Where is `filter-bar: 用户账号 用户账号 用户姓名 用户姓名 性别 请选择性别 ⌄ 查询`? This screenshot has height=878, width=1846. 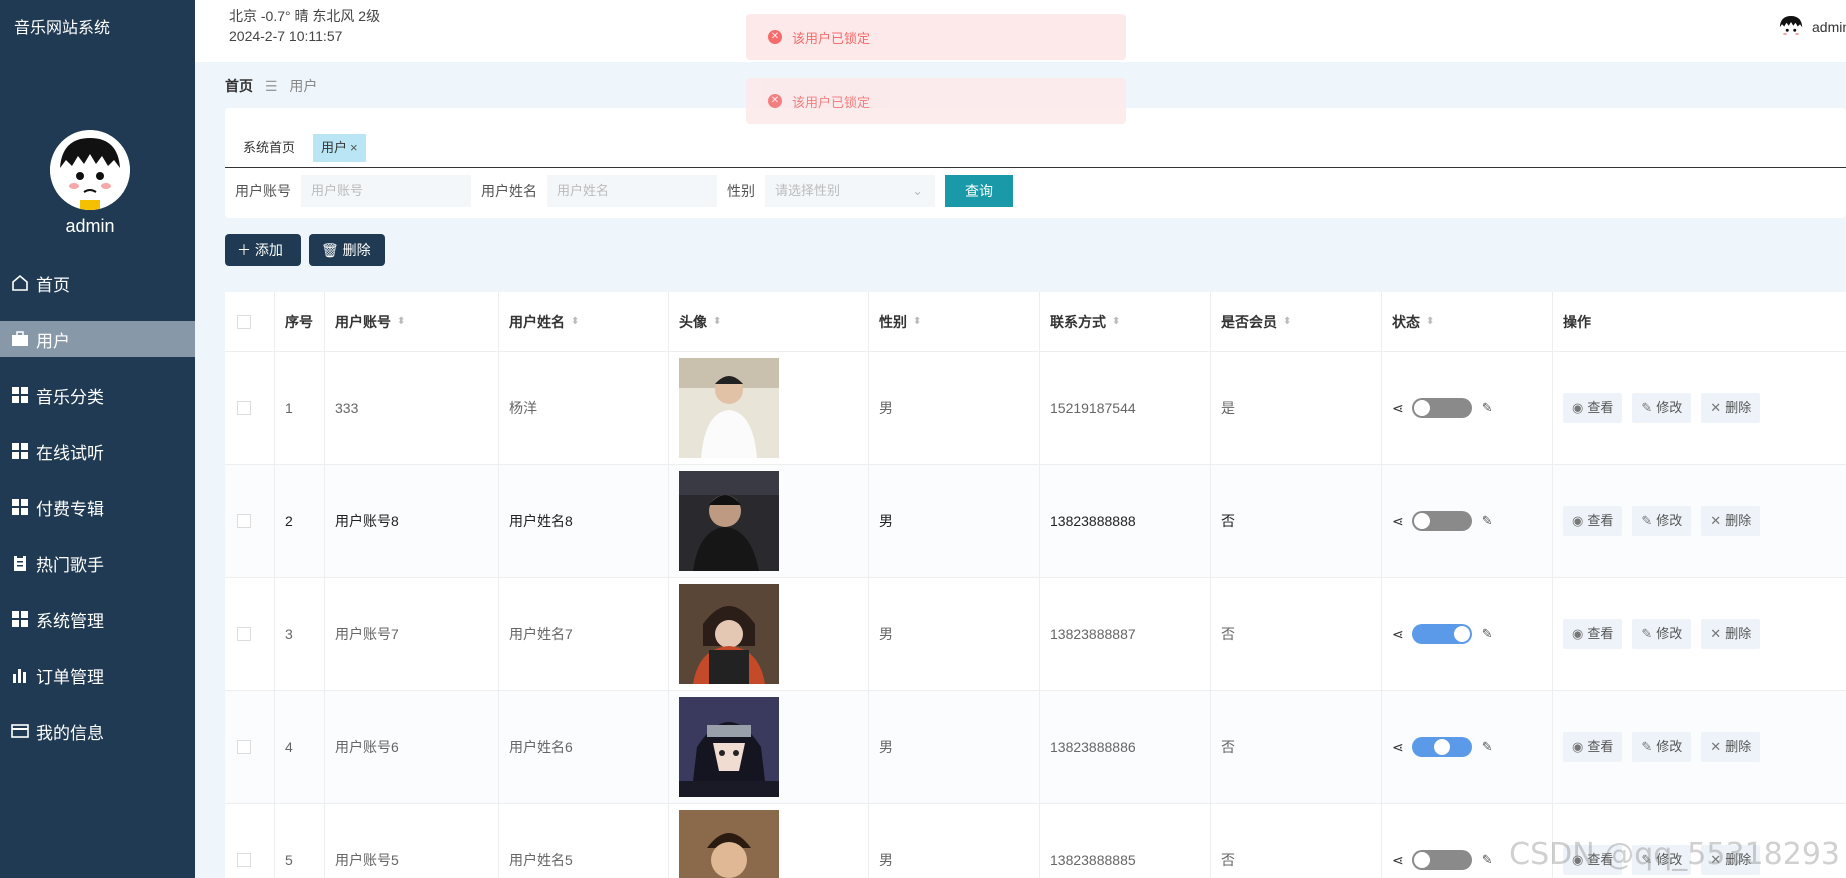 filter-bar: 用户账号 用户账号 用户姓名 用户姓名 性别 请选择性别 ⌄ 查询 is located at coordinates (624, 191).